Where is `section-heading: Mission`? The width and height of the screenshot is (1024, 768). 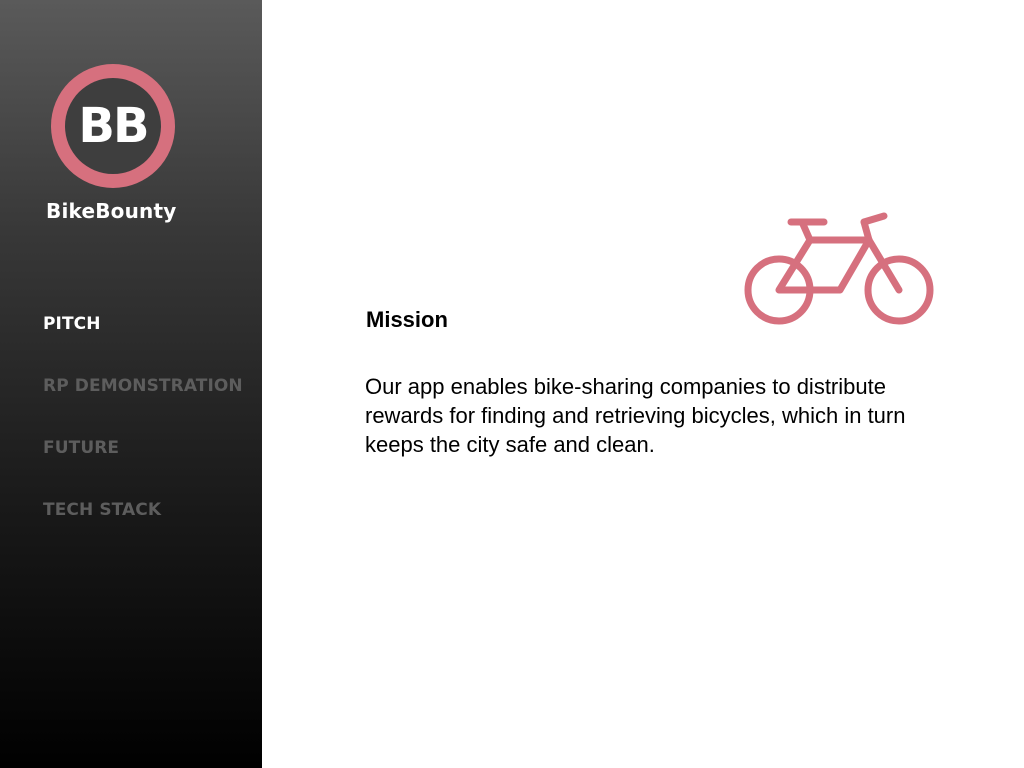
section-heading: Mission is located at coordinates (407, 319).